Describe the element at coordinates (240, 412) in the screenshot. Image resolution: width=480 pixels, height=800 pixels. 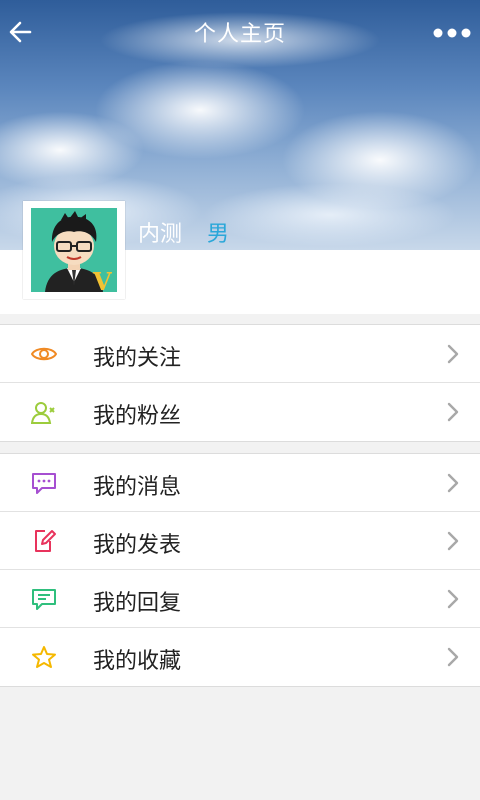
I see `menu-item-fans: 我的粉丝` at that location.